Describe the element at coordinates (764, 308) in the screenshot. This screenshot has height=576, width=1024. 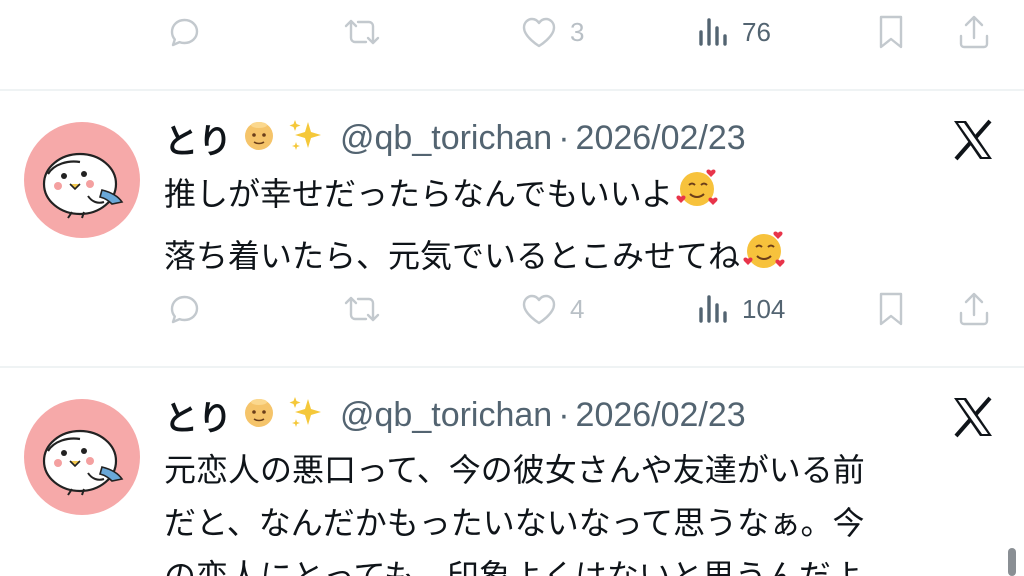
I see `view-count: 104` at that location.